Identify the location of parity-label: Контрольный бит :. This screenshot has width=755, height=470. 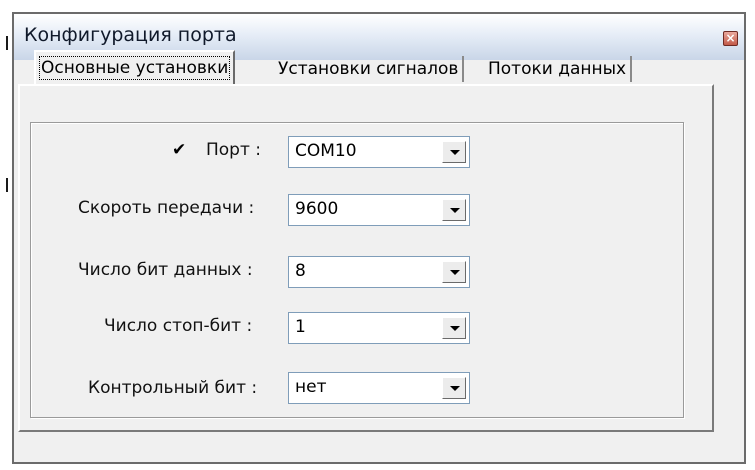
(173, 388).